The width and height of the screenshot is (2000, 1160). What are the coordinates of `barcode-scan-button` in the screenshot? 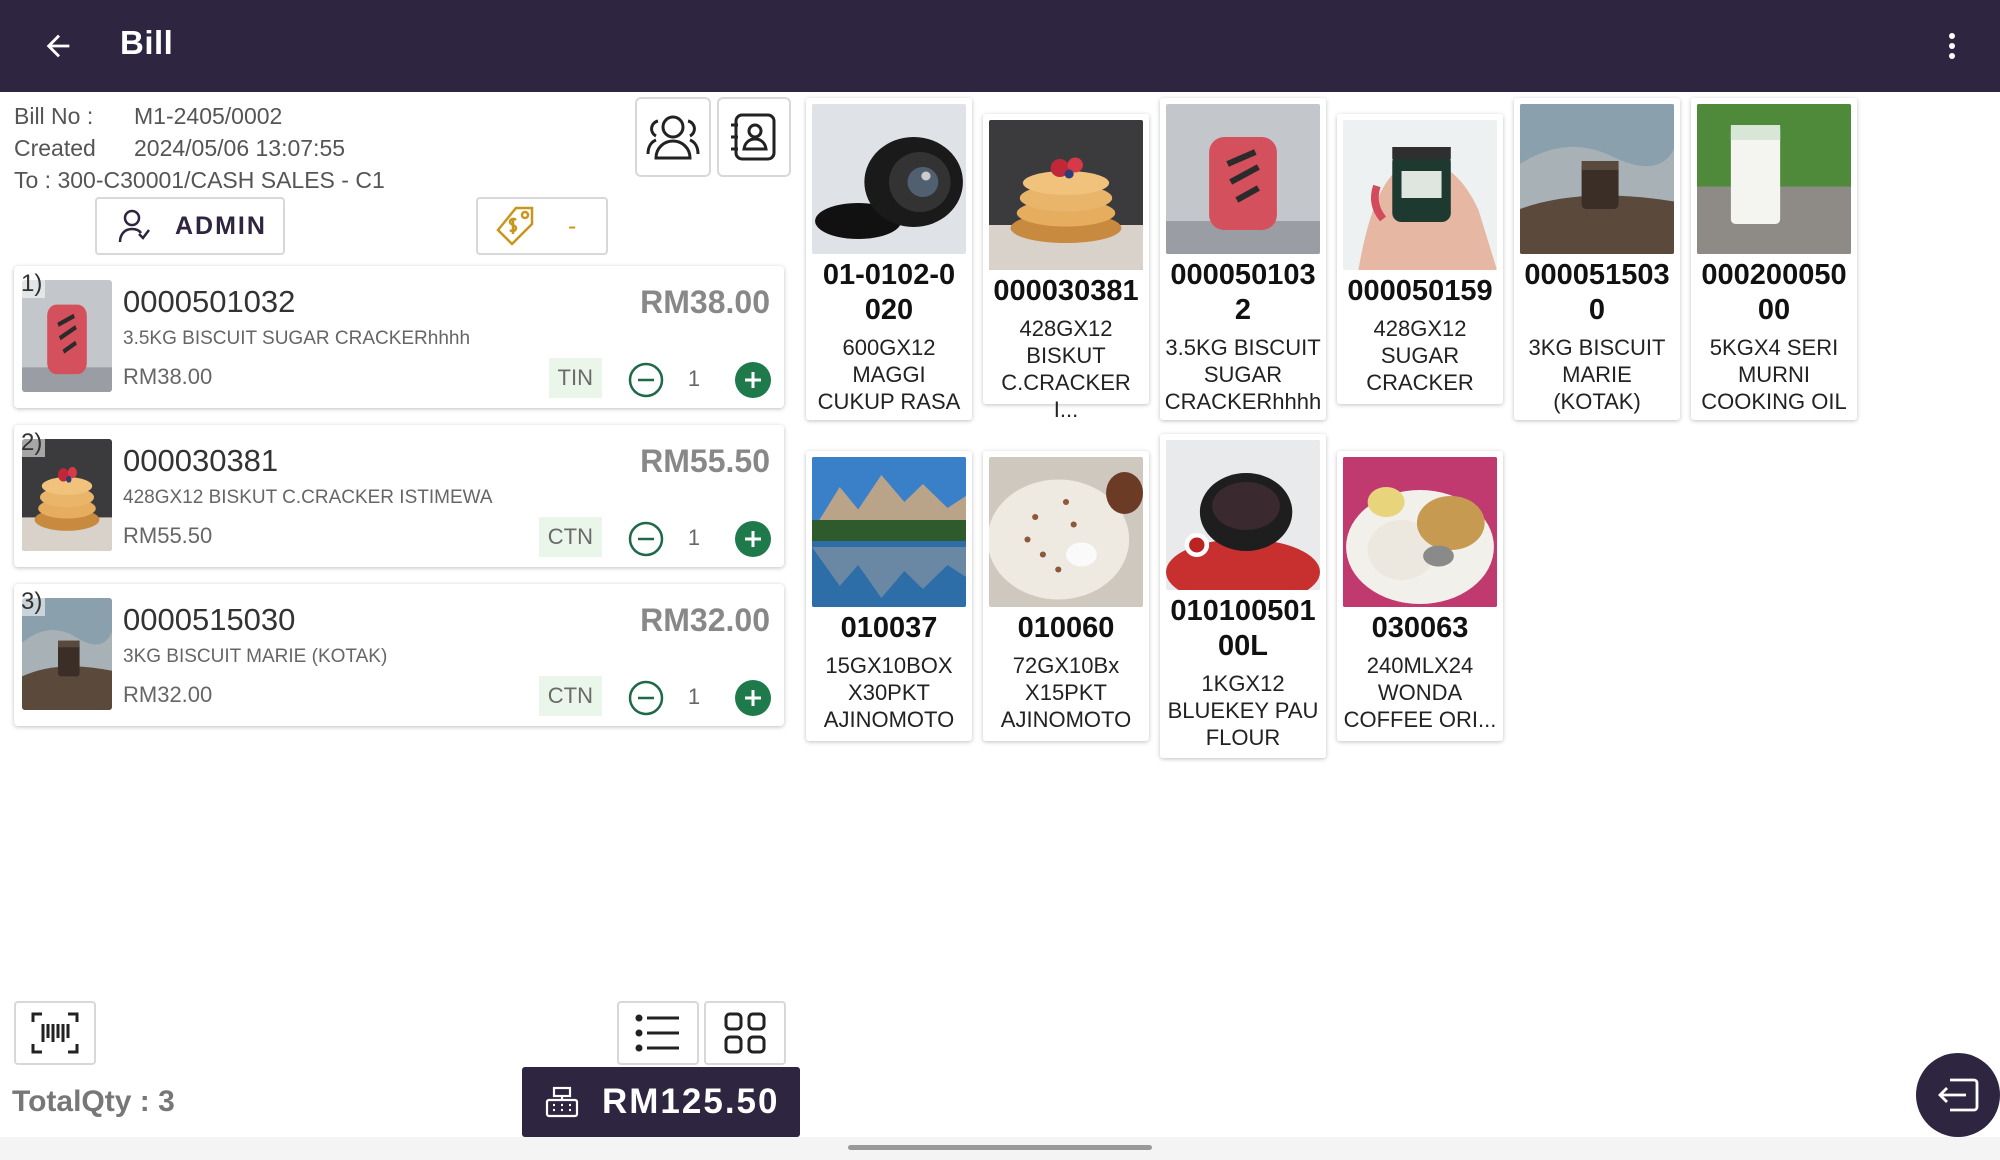 It's located at (55, 1033).